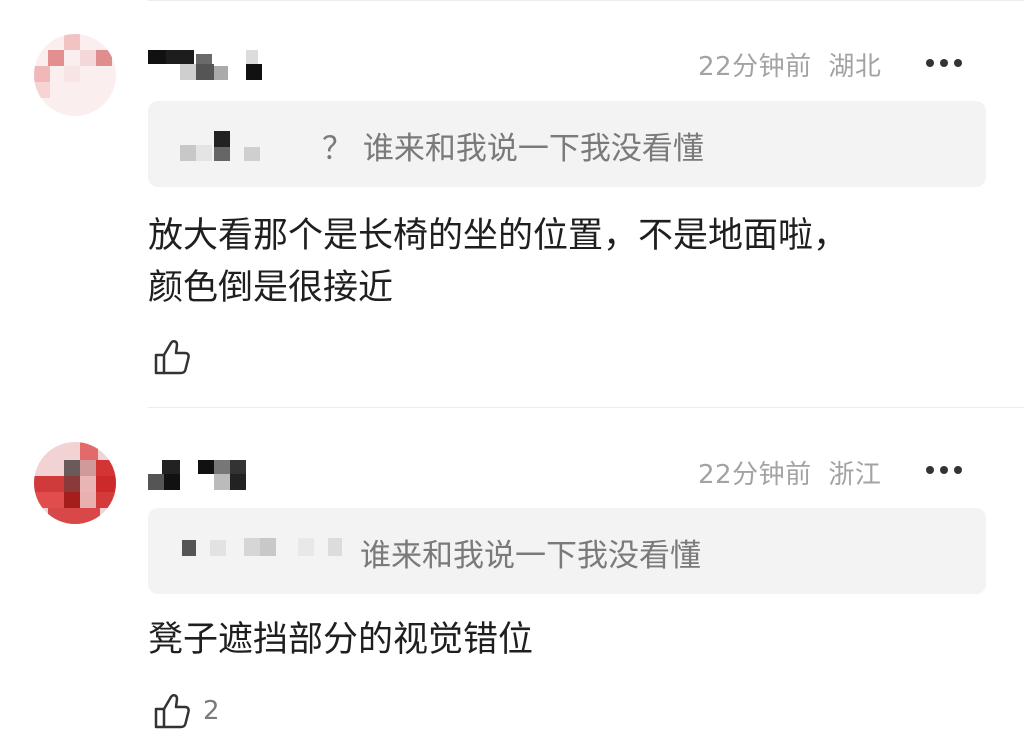 Image resolution: width=1024 pixels, height=754 pixels. I want to click on comment-text-line-1: 凳子遮挡部分的视觉错位, so click(341, 640).